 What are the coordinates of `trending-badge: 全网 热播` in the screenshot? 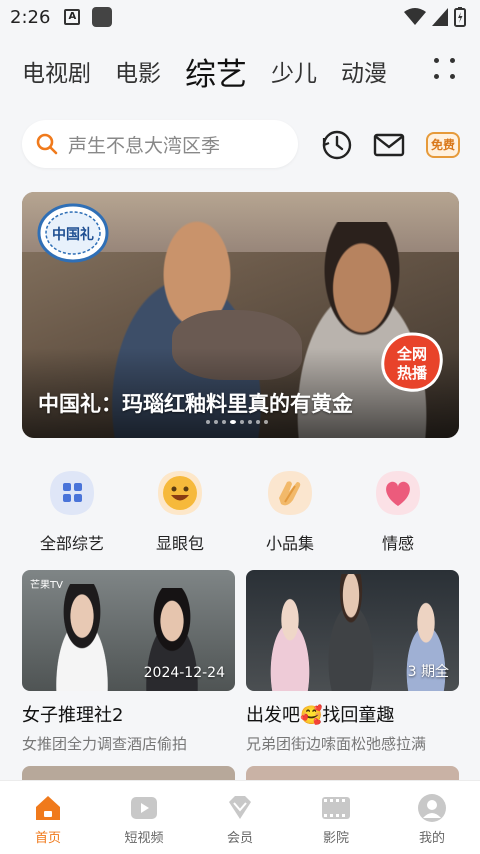 It's located at (412, 363).